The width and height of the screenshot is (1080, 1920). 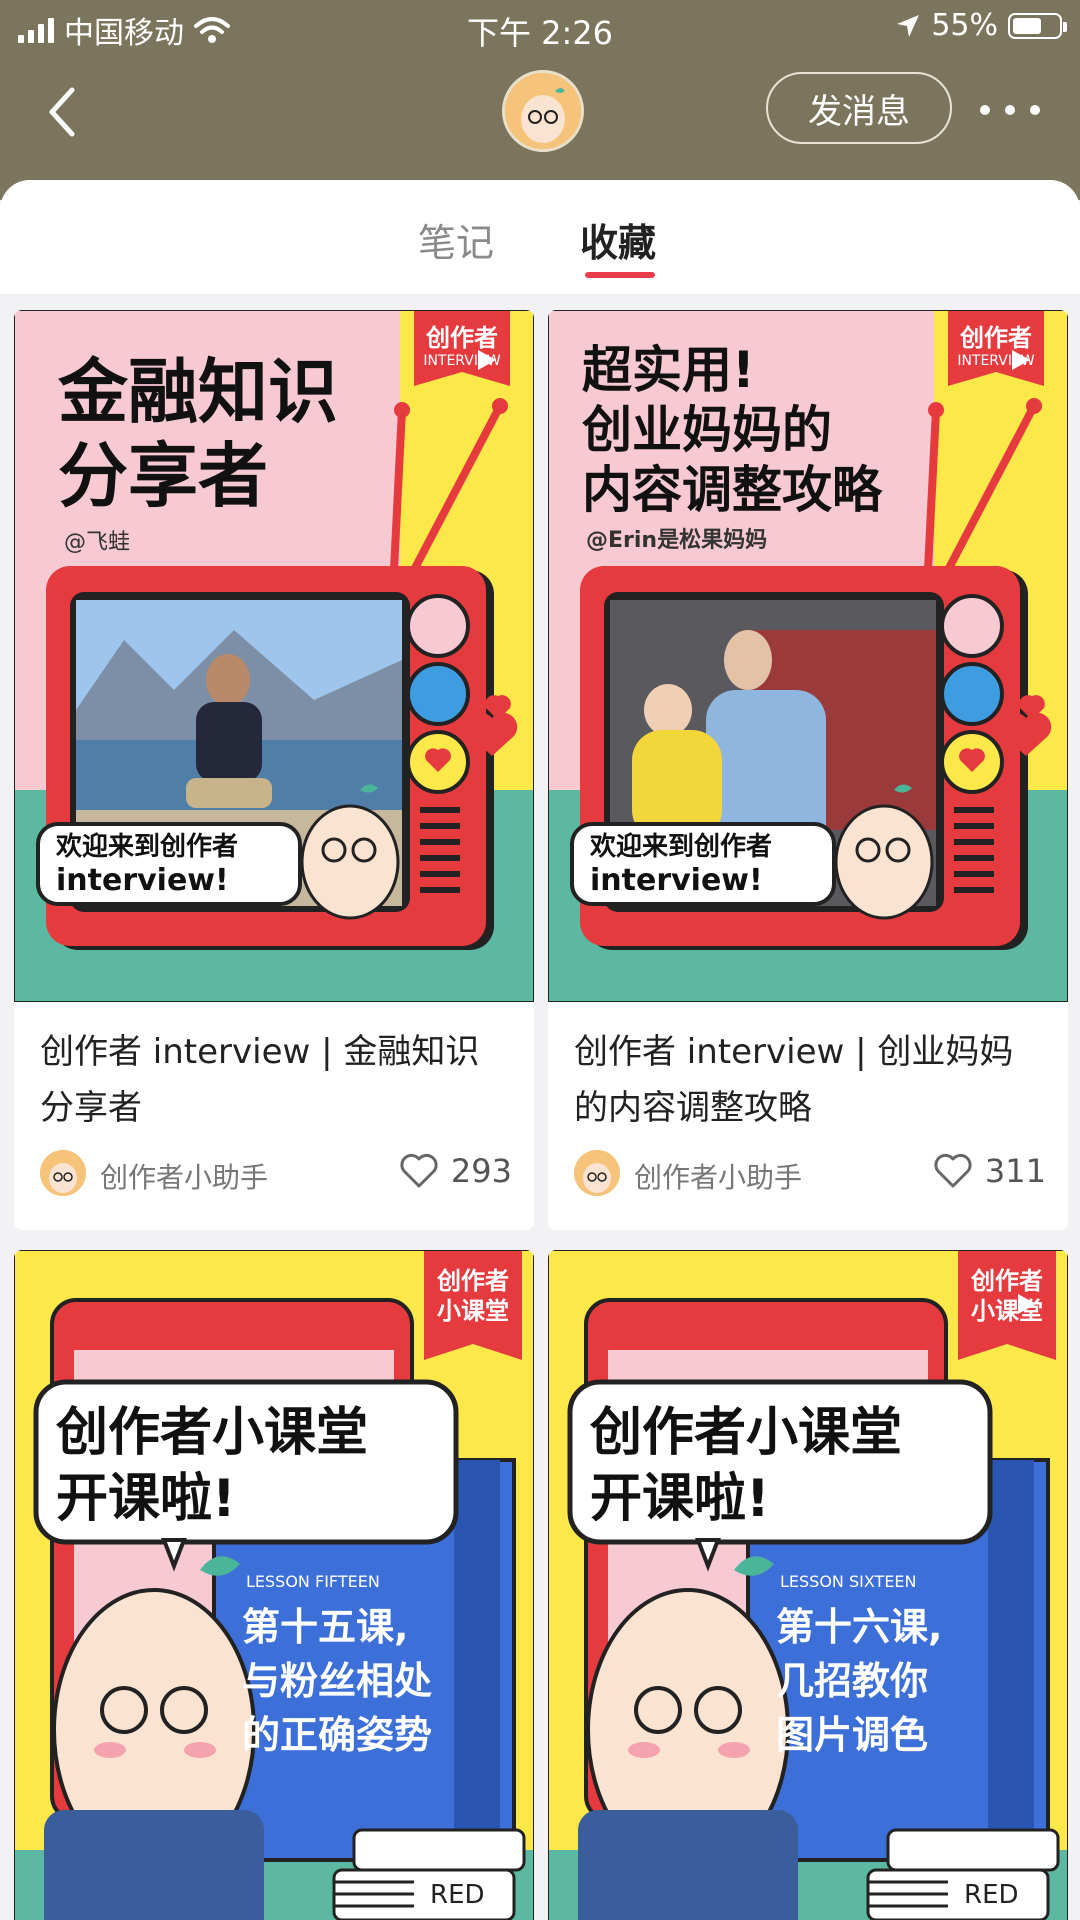 I want to click on lesson-title: 第十五课, 与粉丝相处 的正确姿势, so click(x=337, y=1681).